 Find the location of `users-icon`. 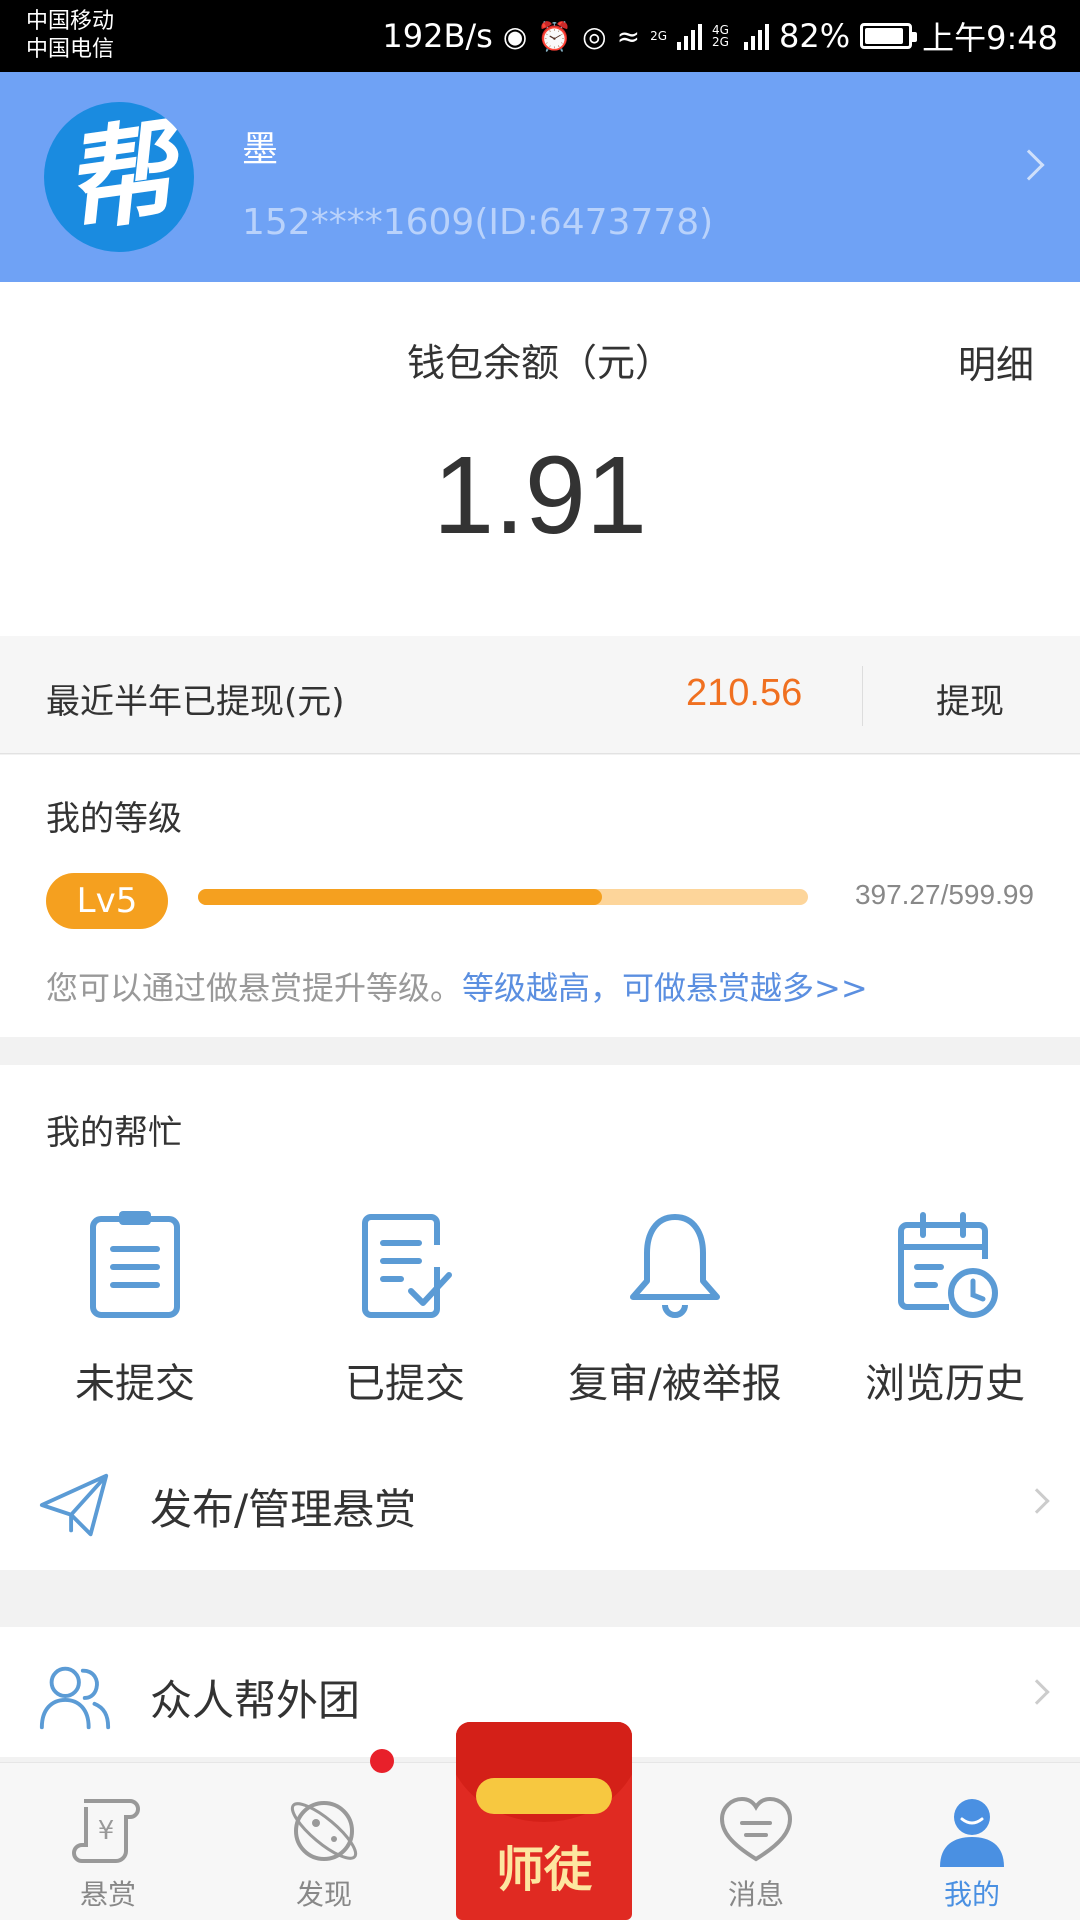

users-icon is located at coordinates (75, 1698).